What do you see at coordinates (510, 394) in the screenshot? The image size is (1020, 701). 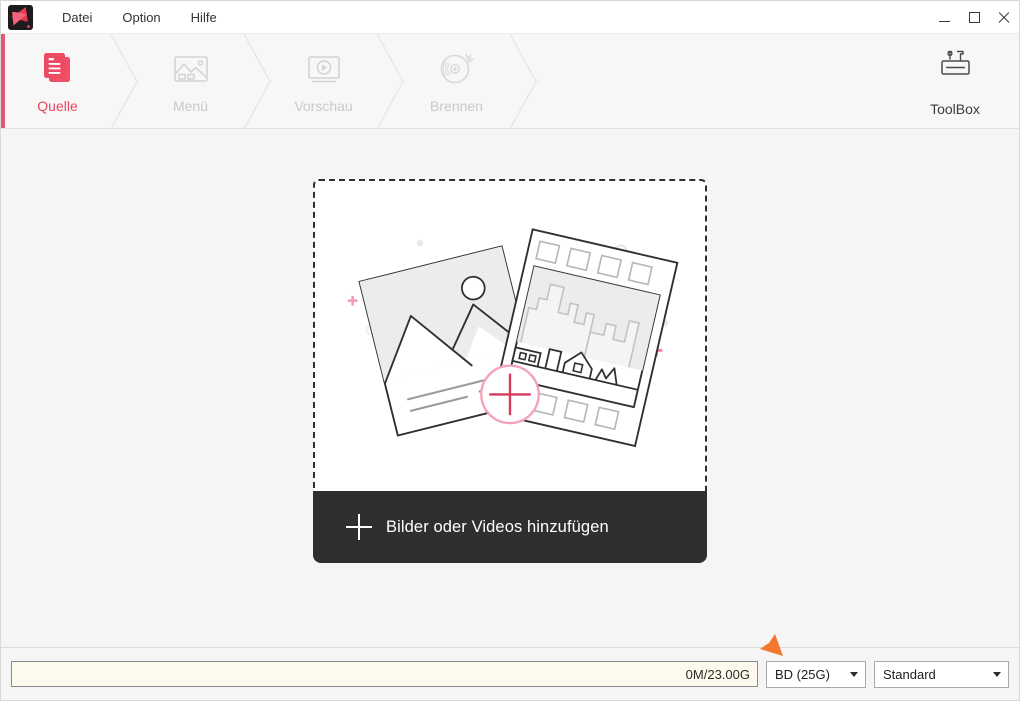 I see `add-plus-circle-icon` at bounding box center [510, 394].